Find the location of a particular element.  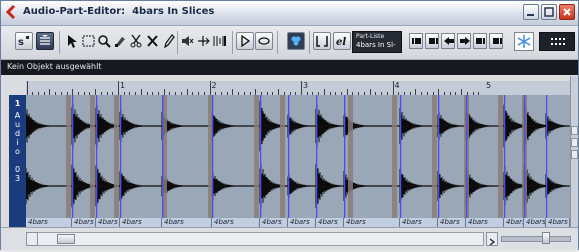

snap-button is located at coordinates (524, 41).